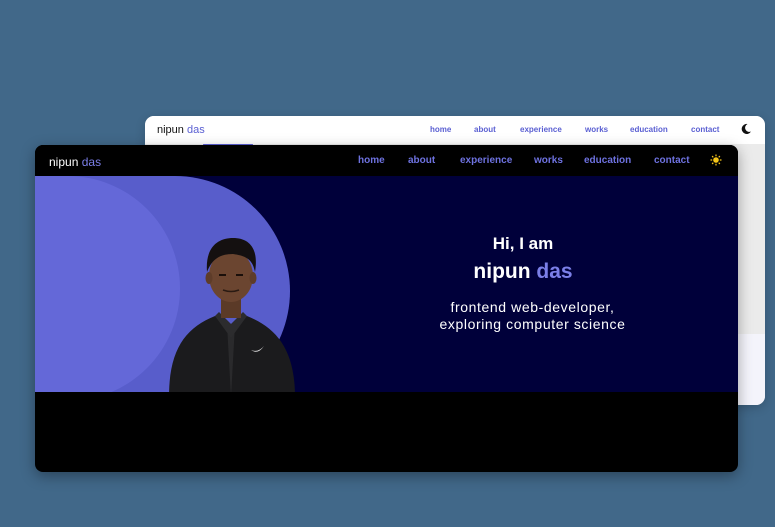 The width and height of the screenshot is (775, 527). I want to click on dark-nav-education: education, so click(607, 160).